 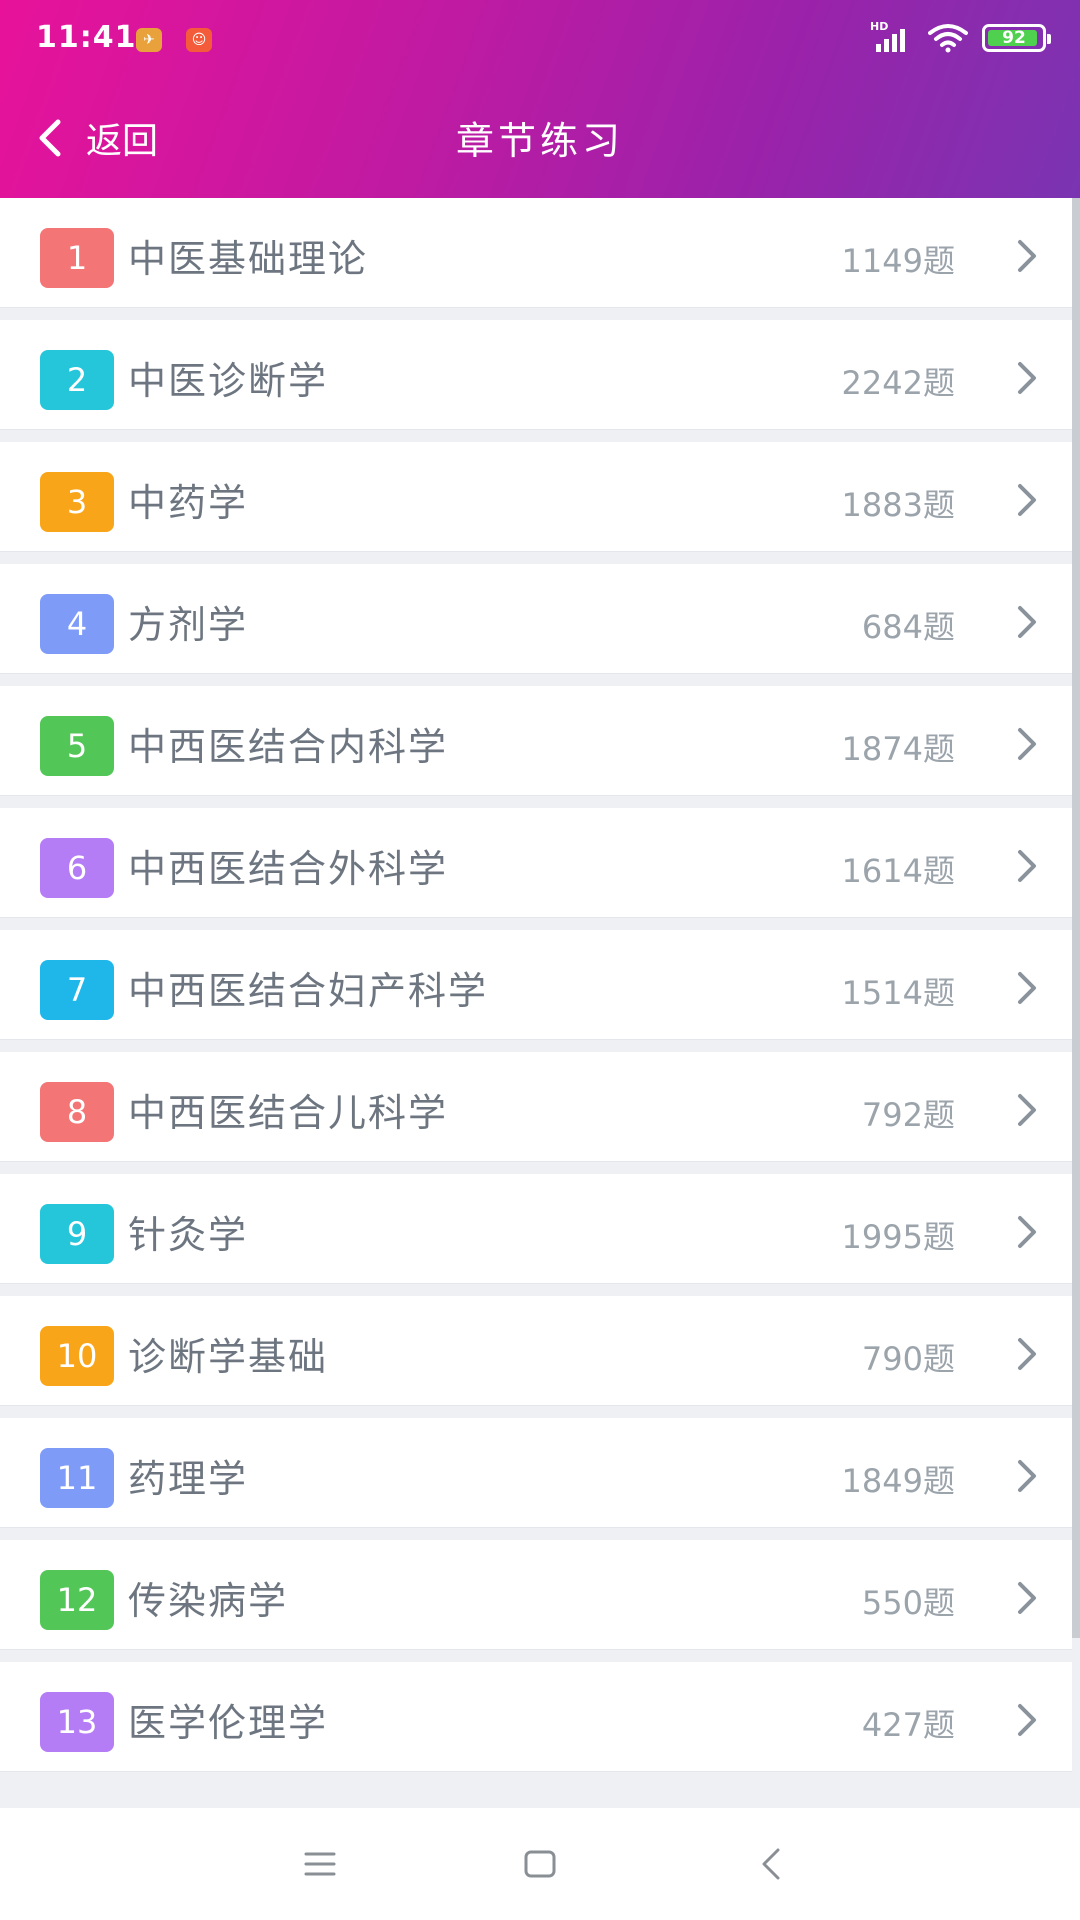 What do you see at coordinates (908, 1725) in the screenshot?
I see `question-count: 427题` at bounding box center [908, 1725].